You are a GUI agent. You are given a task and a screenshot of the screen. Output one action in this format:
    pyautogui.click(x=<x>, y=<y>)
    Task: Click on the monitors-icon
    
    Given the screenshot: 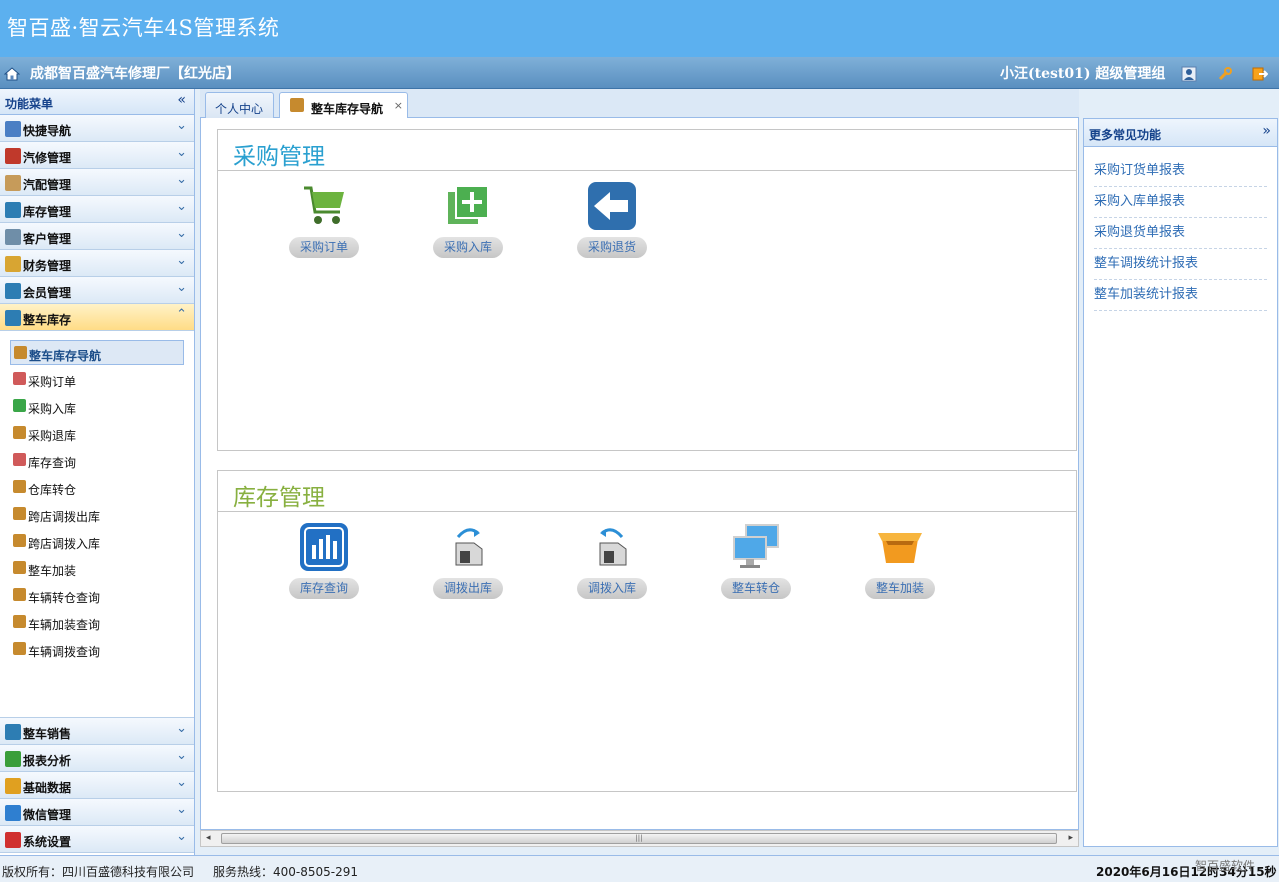 What is the action you would take?
    pyautogui.click(x=756, y=546)
    